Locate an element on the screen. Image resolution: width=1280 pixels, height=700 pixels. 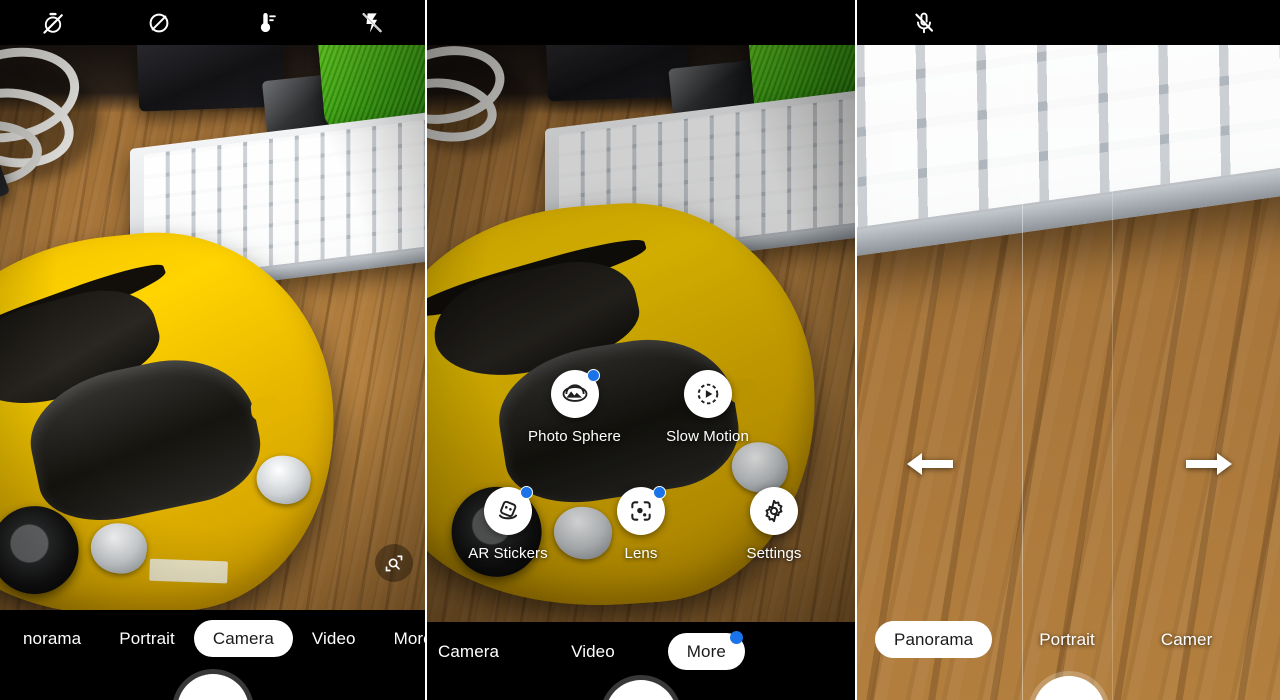
mode-selector-bar: norama Portrait Camera Video More is located at coordinates (212, 655).